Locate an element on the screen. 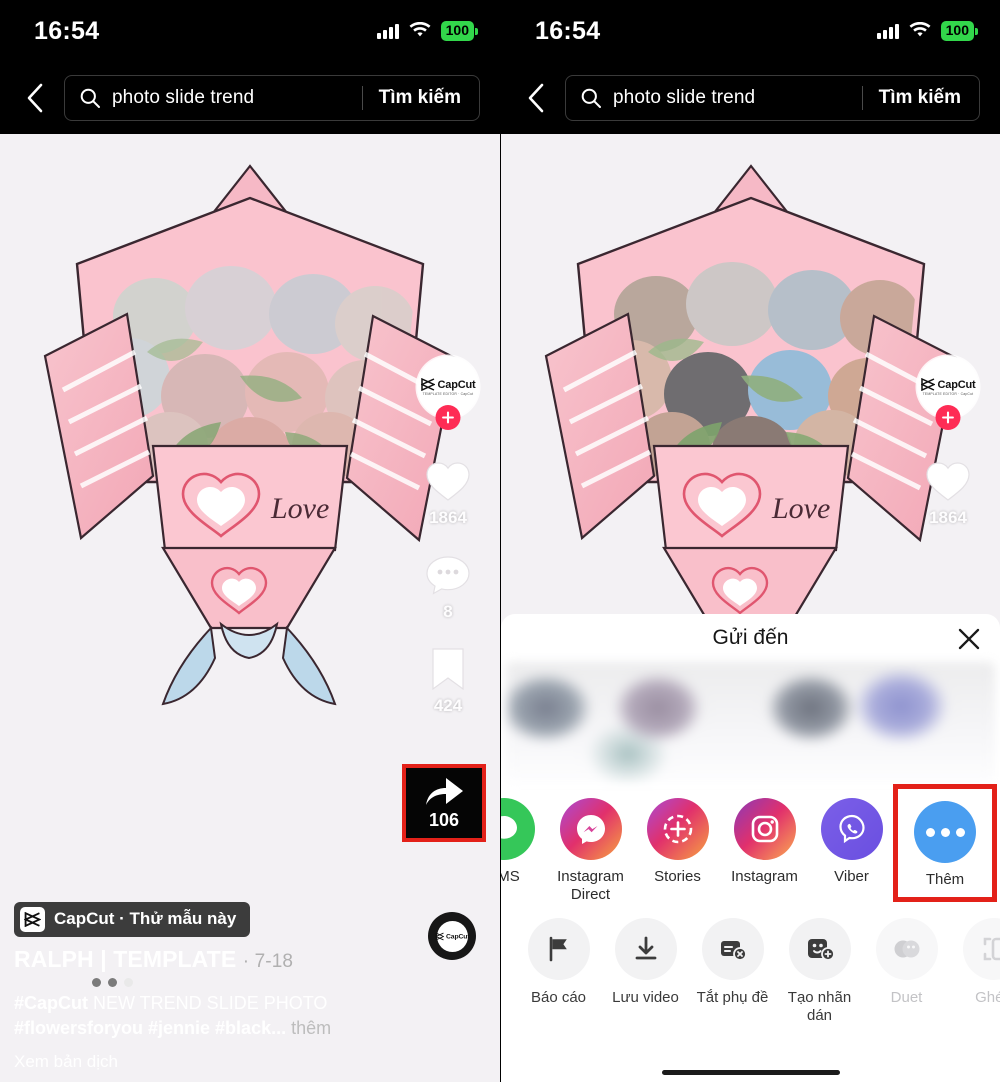 This screenshot has width=1000, height=1082. share-app-viber: Viber is located at coordinates (851, 842).